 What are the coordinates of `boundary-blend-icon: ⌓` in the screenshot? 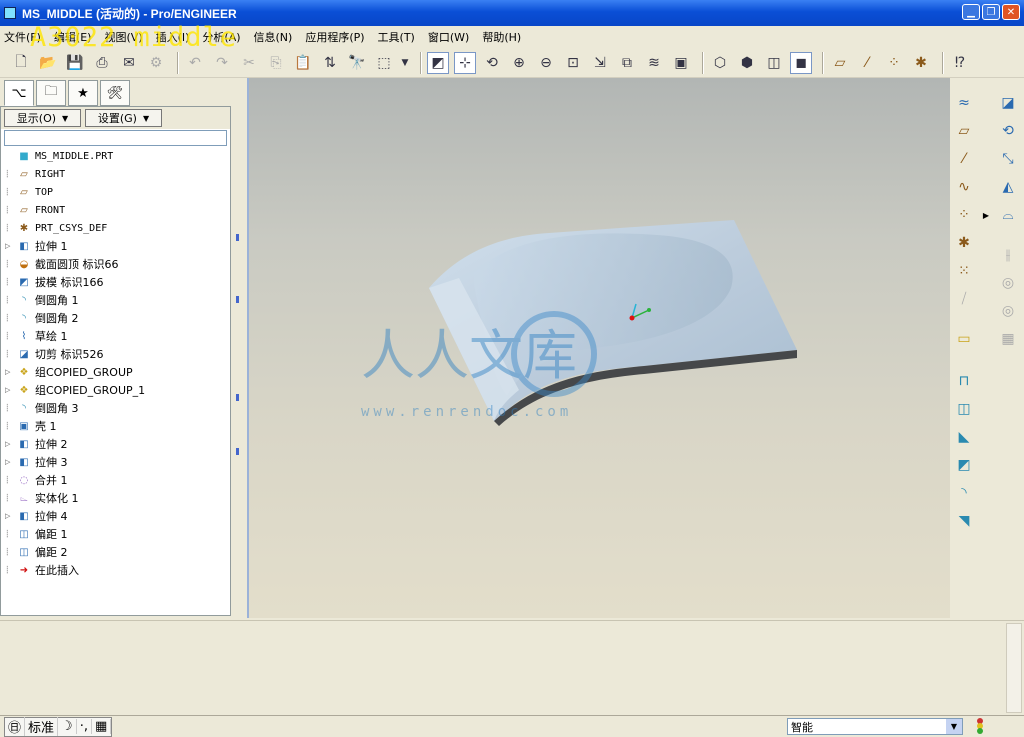 It's located at (1008, 215).